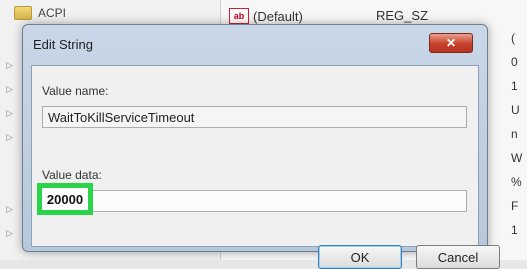 This screenshot has height=269, width=527. What do you see at coordinates (360, 257) in the screenshot?
I see `ok-button: OK` at bounding box center [360, 257].